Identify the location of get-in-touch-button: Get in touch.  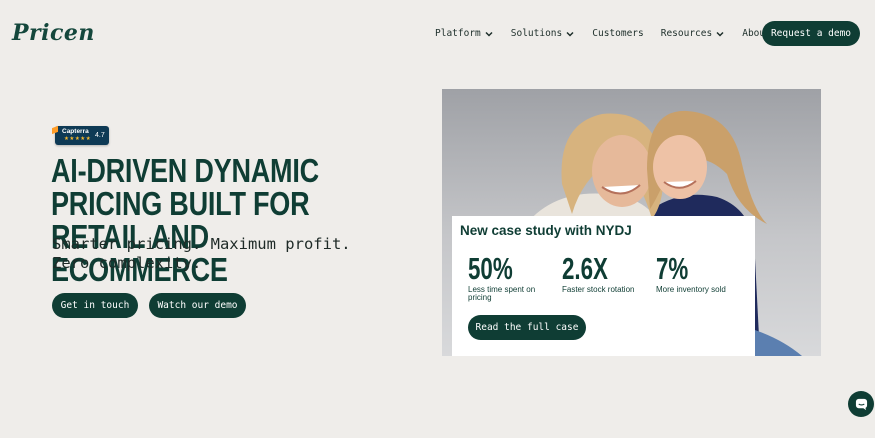
(95, 305).